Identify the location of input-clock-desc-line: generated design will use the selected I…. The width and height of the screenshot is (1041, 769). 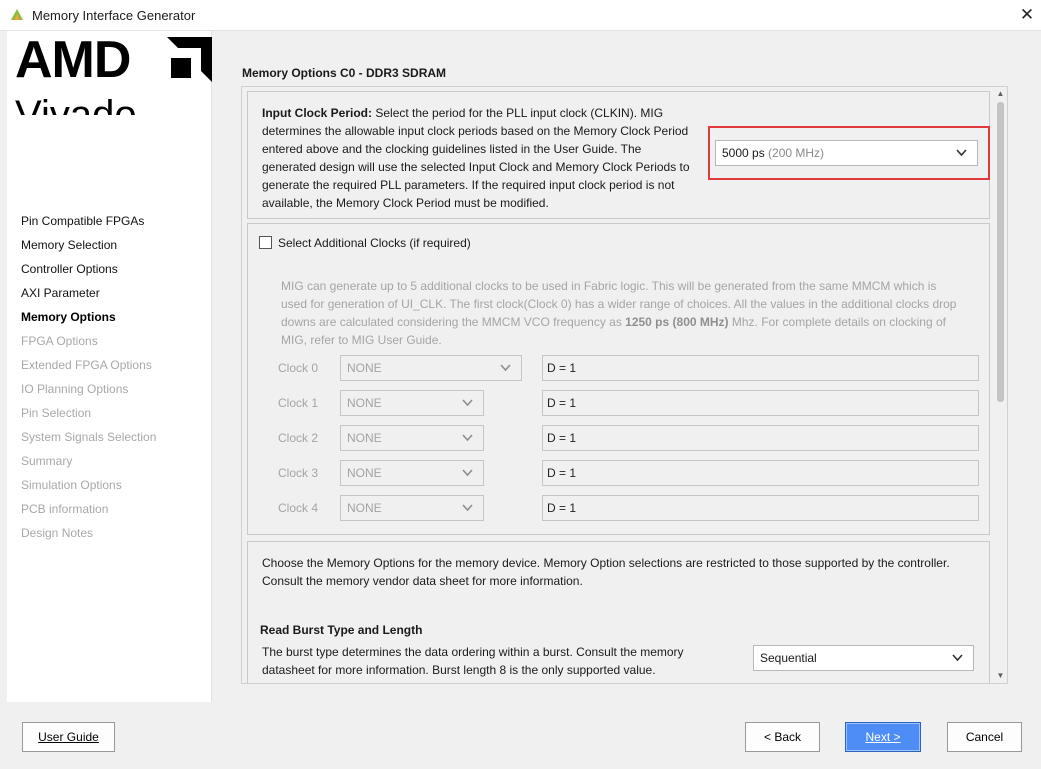
(476, 167).